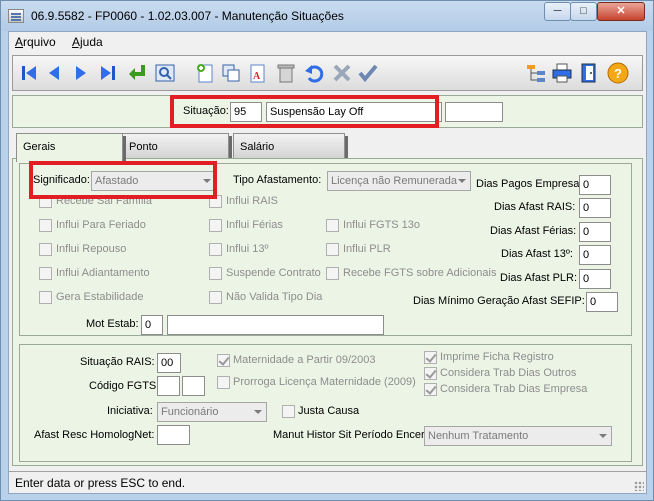  I want to click on influi-13-label: Influi 13º, so click(247, 249).